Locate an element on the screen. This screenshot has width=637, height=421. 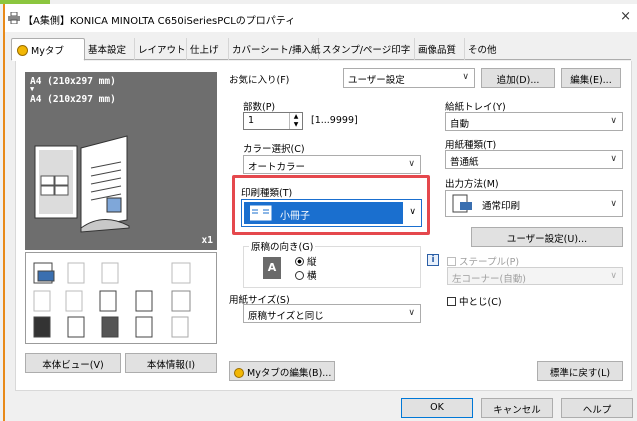
function-icons is located at coordinates (112, 300).